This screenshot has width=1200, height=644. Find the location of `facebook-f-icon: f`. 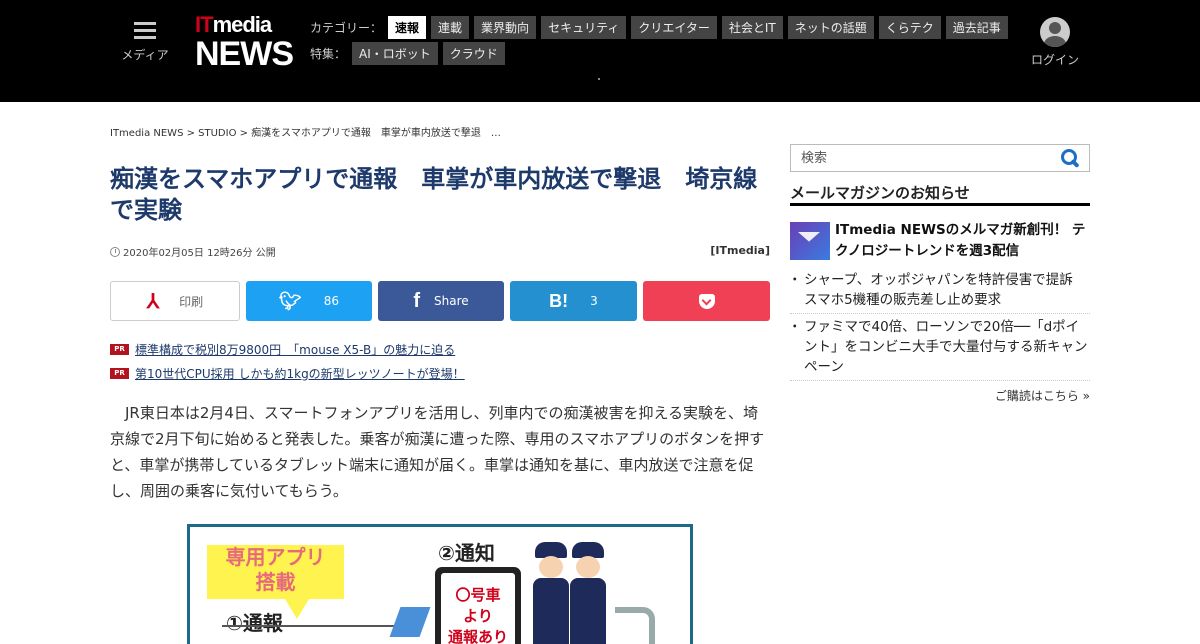

facebook-f-icon: f is located at coordinates (417, 300).